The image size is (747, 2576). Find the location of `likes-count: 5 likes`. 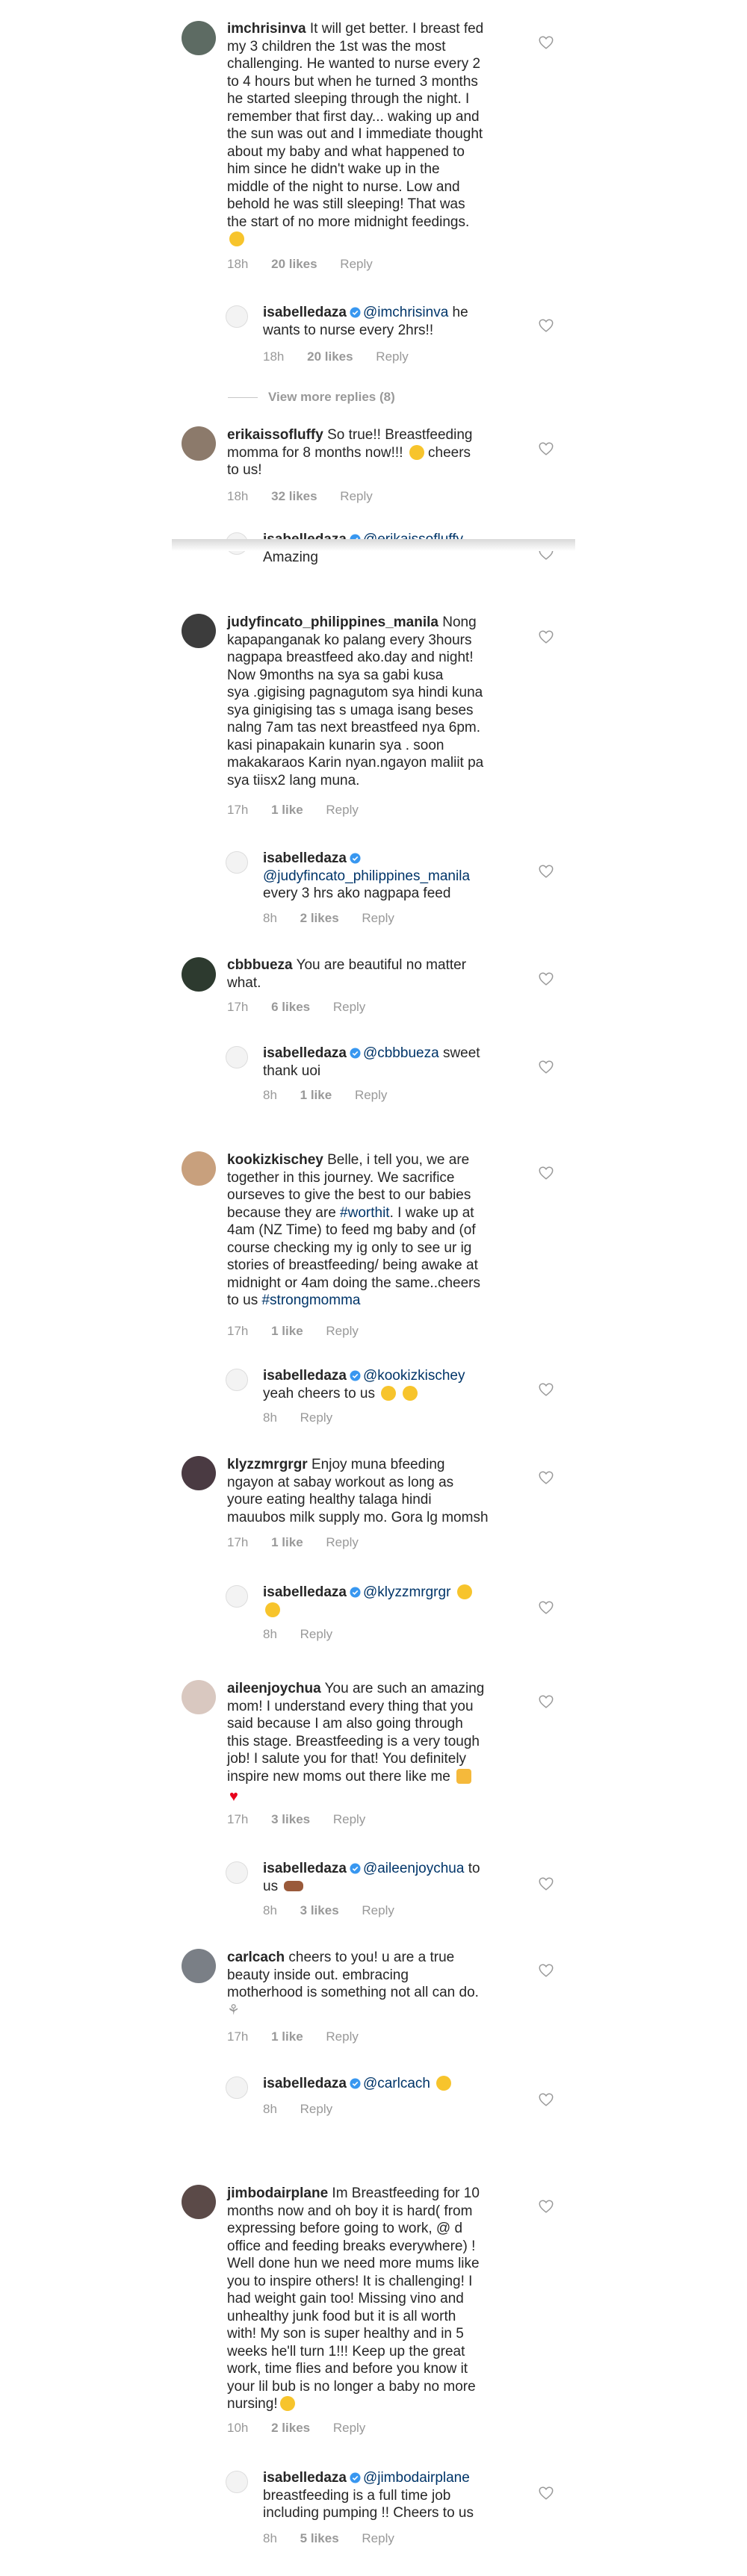

likes-count: 5 likes is located at coordinates (319, 2538).